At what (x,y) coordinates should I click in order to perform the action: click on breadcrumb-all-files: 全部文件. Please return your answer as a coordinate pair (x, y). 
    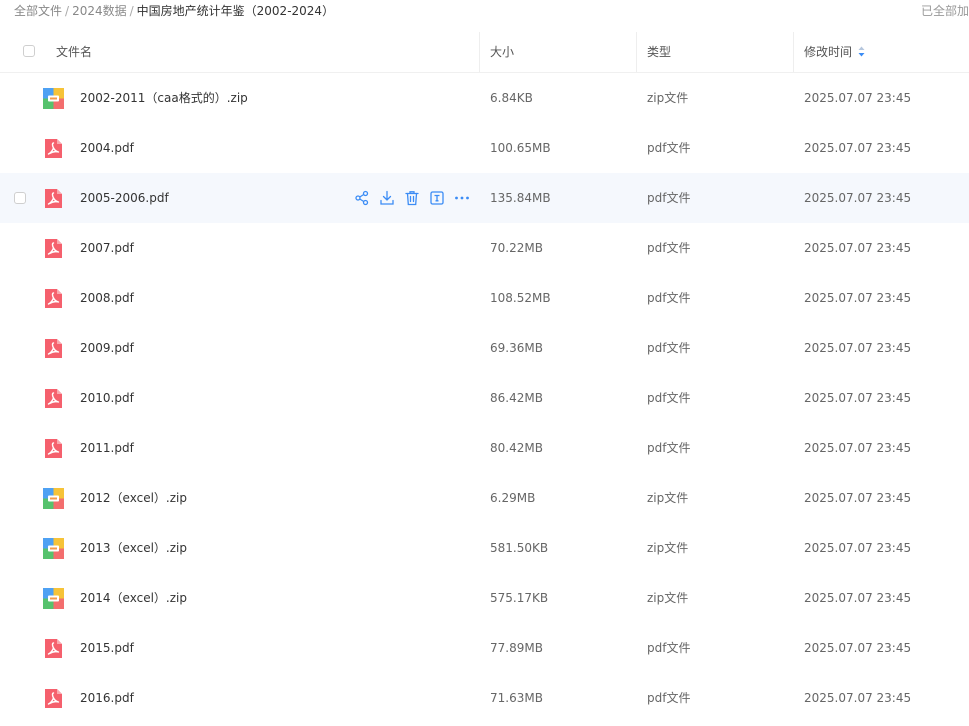
    Looking at the image, I should click on (38, 11).